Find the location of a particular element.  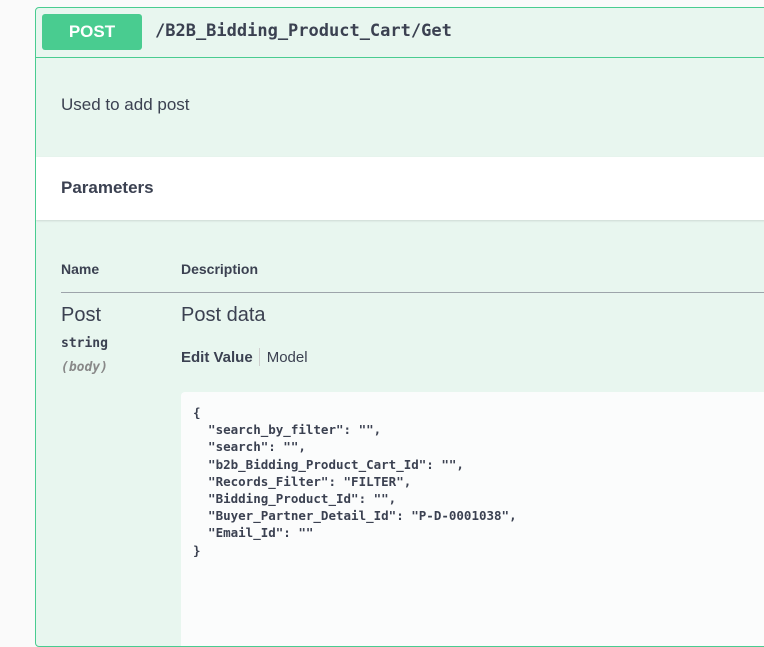

tab-edit-value: Edit Value is located at coordinates (217, 357).